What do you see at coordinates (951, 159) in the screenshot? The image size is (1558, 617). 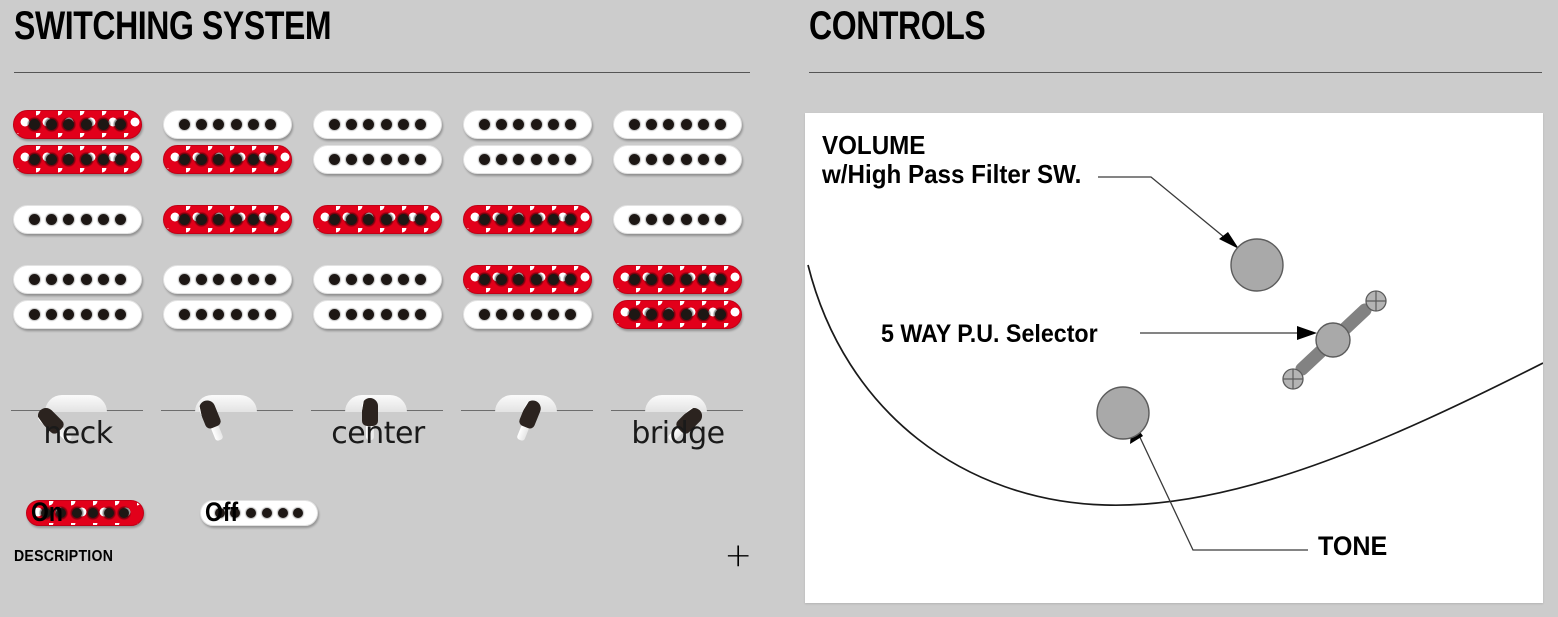 I see `volume-label: VOLUME w/High Pass Filter SW.` at bounding box center [951, 159].